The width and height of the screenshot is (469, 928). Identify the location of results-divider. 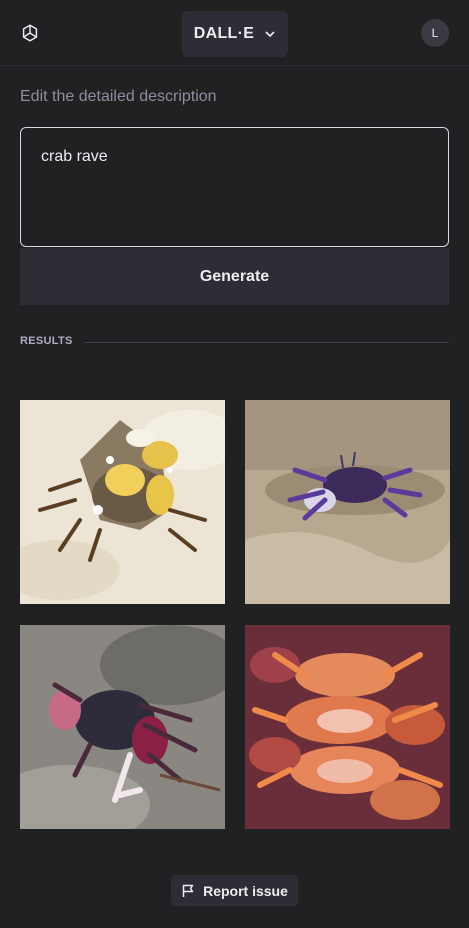
(266, 342).